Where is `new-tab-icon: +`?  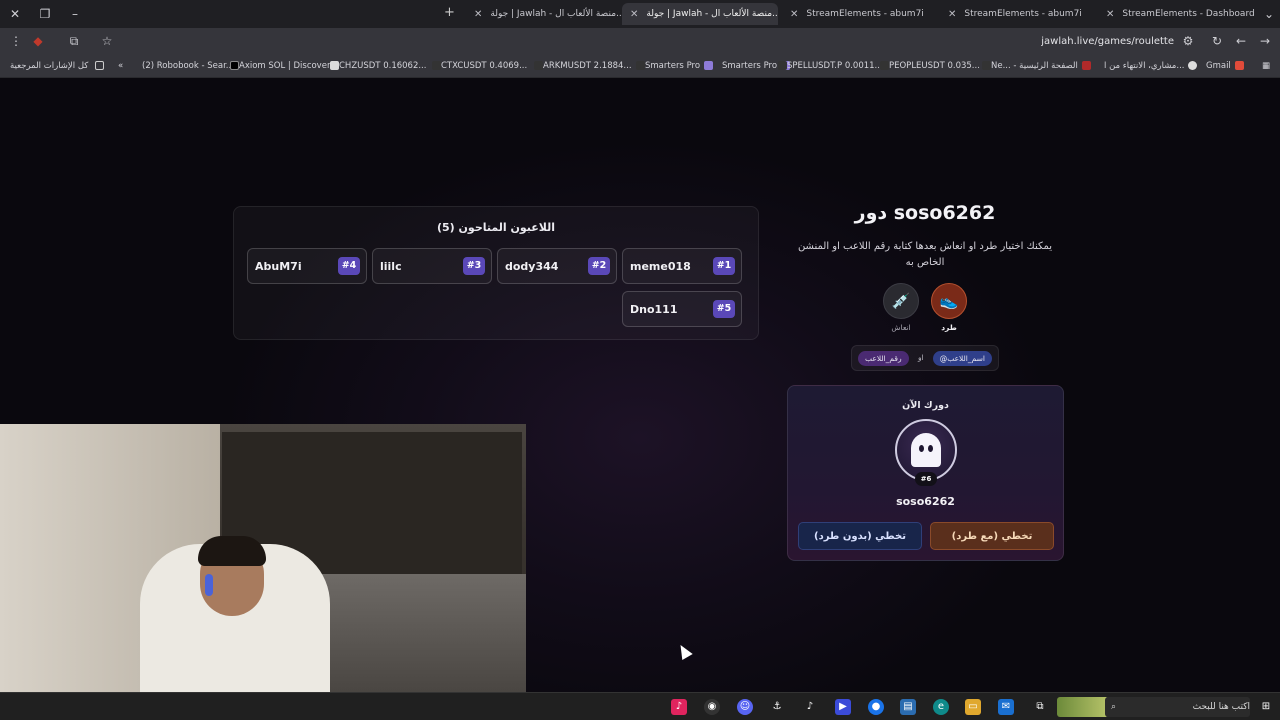 new-tab-icon: + is located at coordinates (449, 12).